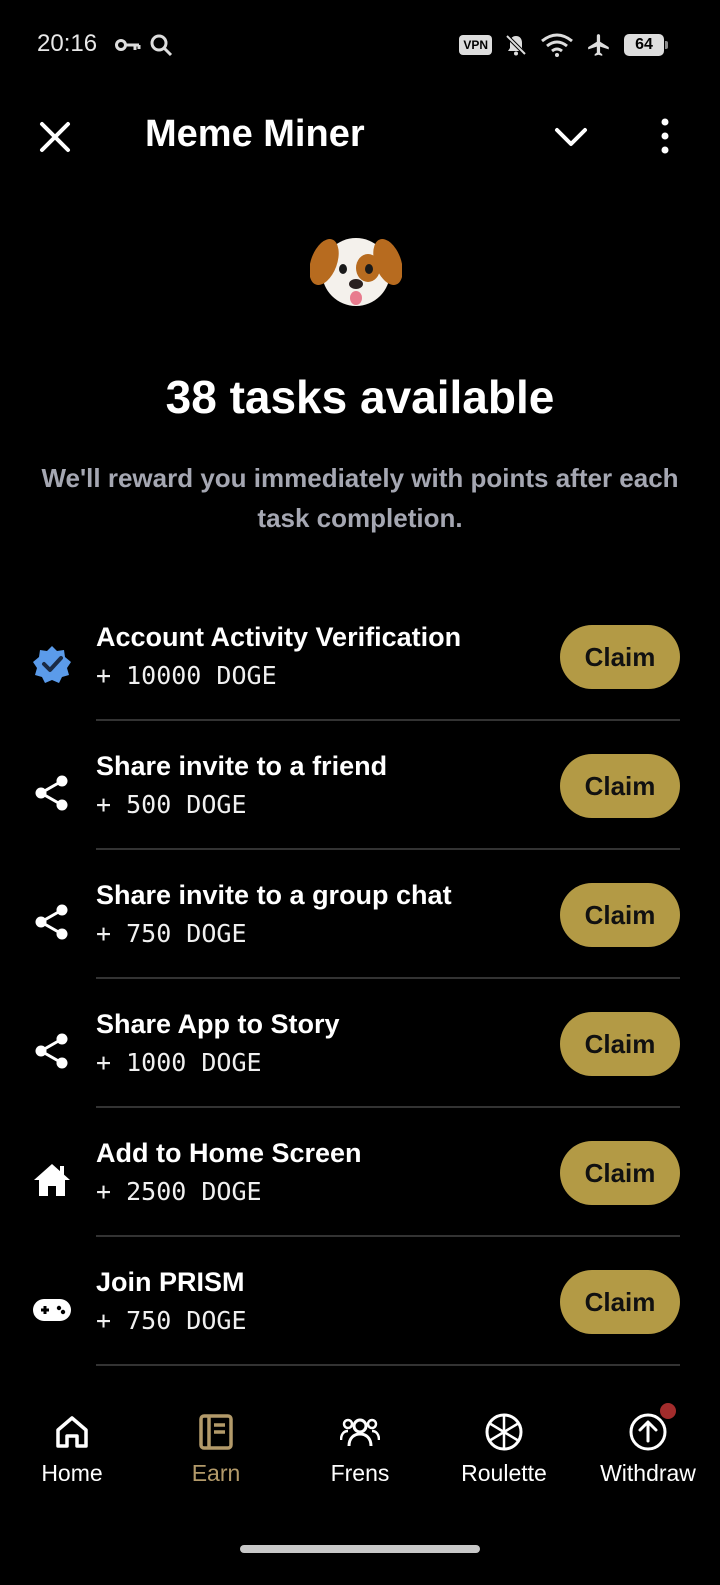 Image resolution: width=720 pixels, height=1585 pixels. Describe the element at coordinates (229, 1153) in the screenshot. I see `task-title: Add to Home Screen` at that location.